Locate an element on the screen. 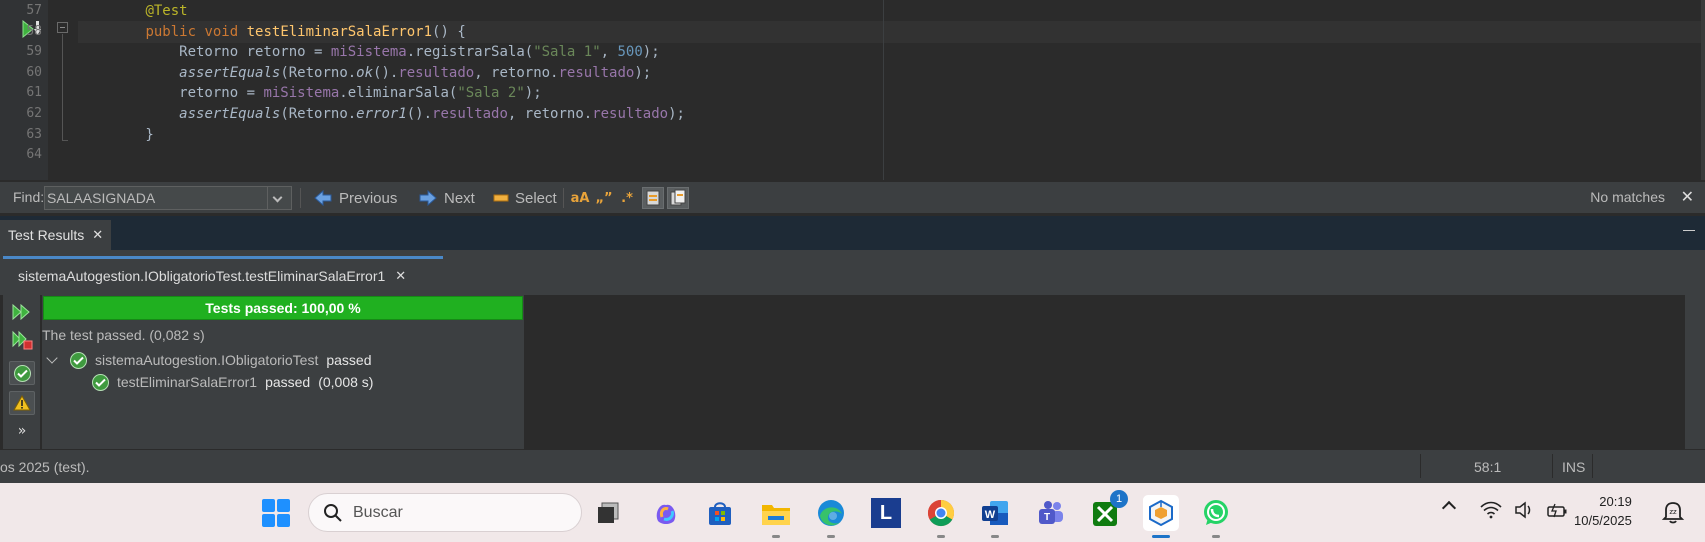 This screenshot has width=1705, height=542. warning-icon is located at coordinates (22, 403).